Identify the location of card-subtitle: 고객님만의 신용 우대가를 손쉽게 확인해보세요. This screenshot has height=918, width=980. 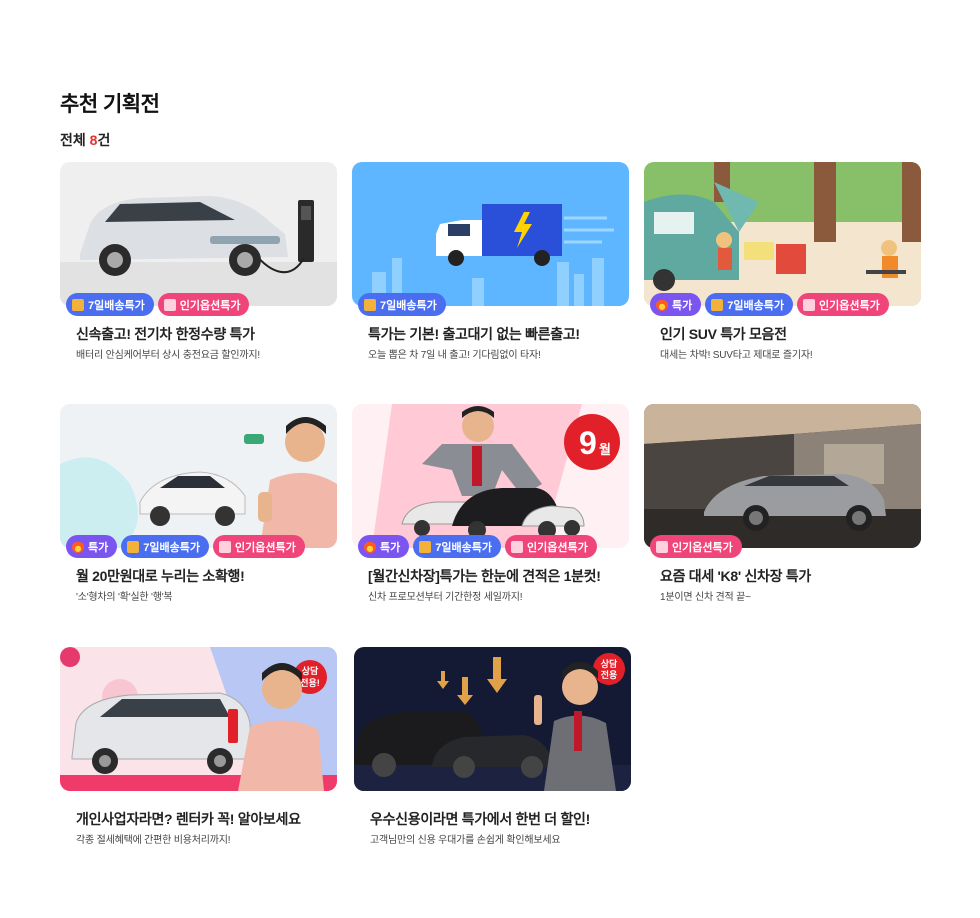
(465, 840).